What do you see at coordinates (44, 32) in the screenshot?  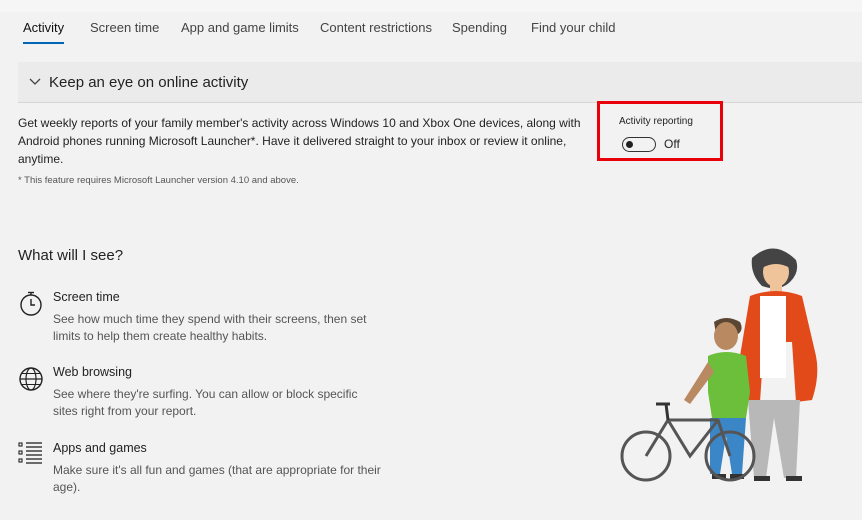 I see `tab-activity: Activity` at bounding box center [44, 32].